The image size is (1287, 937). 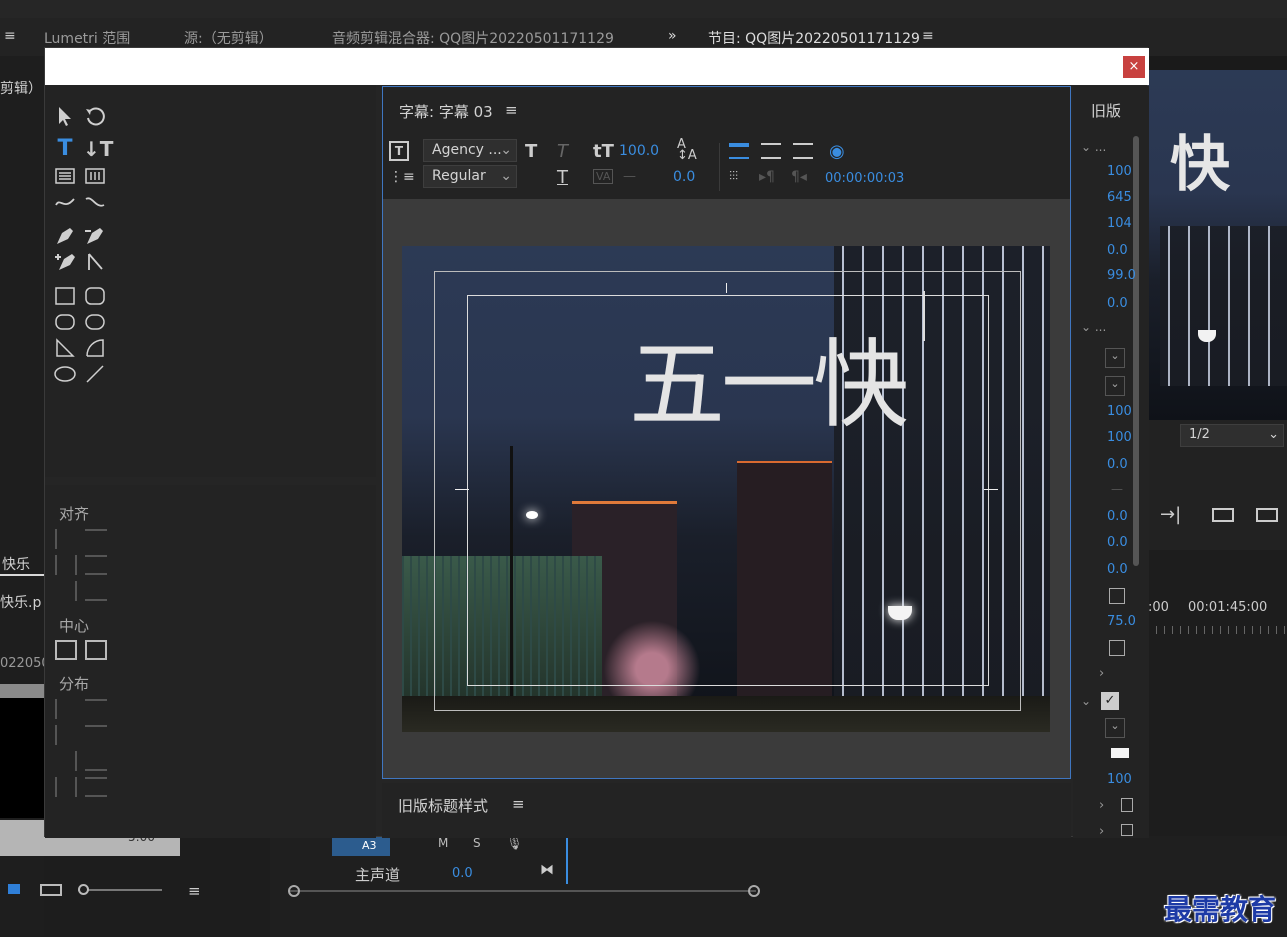 I want to click on tab-source: 源:（无剪辑）, so click(x=228, y=38).